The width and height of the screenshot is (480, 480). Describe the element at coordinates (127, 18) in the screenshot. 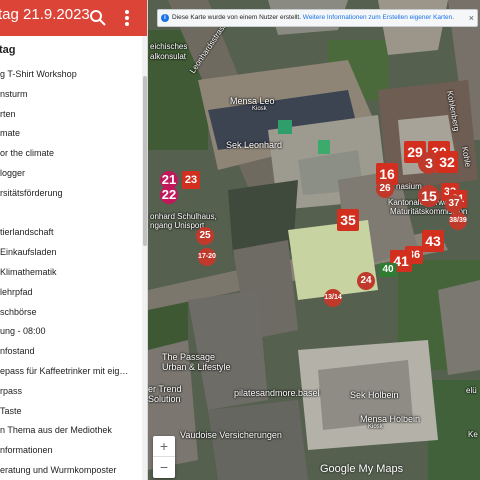

I see `more-vert-icon` at that location.